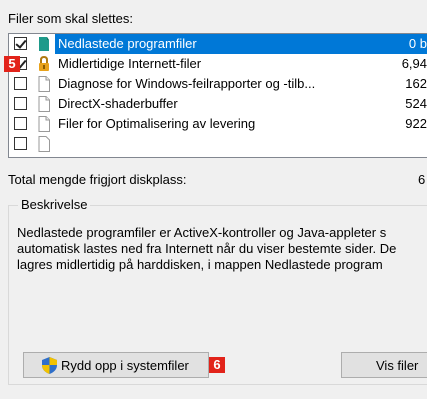 This screenshot has height=404, width=427. I want to click on folder-icon, so click(44, 44).